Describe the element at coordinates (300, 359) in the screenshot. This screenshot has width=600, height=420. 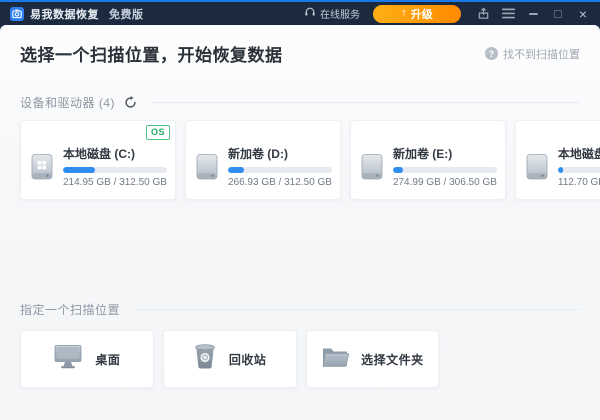
I see `location-grid: 桌面 回收站 选择文件夹` at that location.